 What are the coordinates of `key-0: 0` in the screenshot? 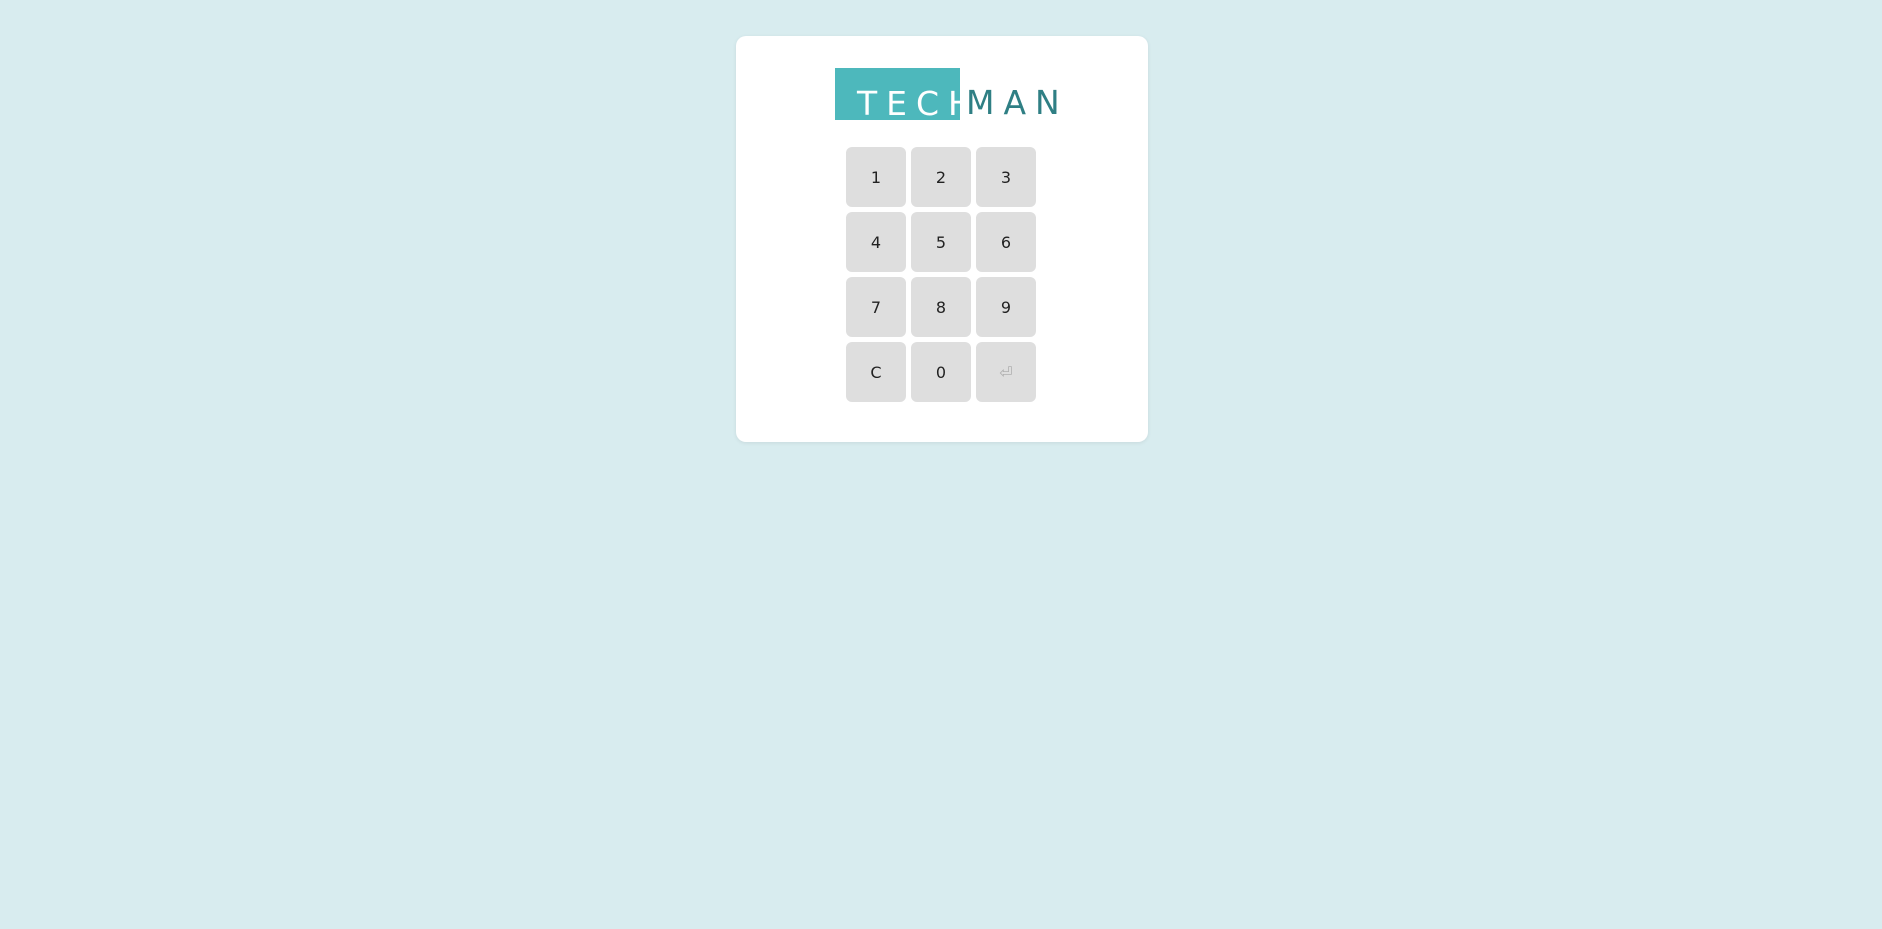 It's located at (941, 372).